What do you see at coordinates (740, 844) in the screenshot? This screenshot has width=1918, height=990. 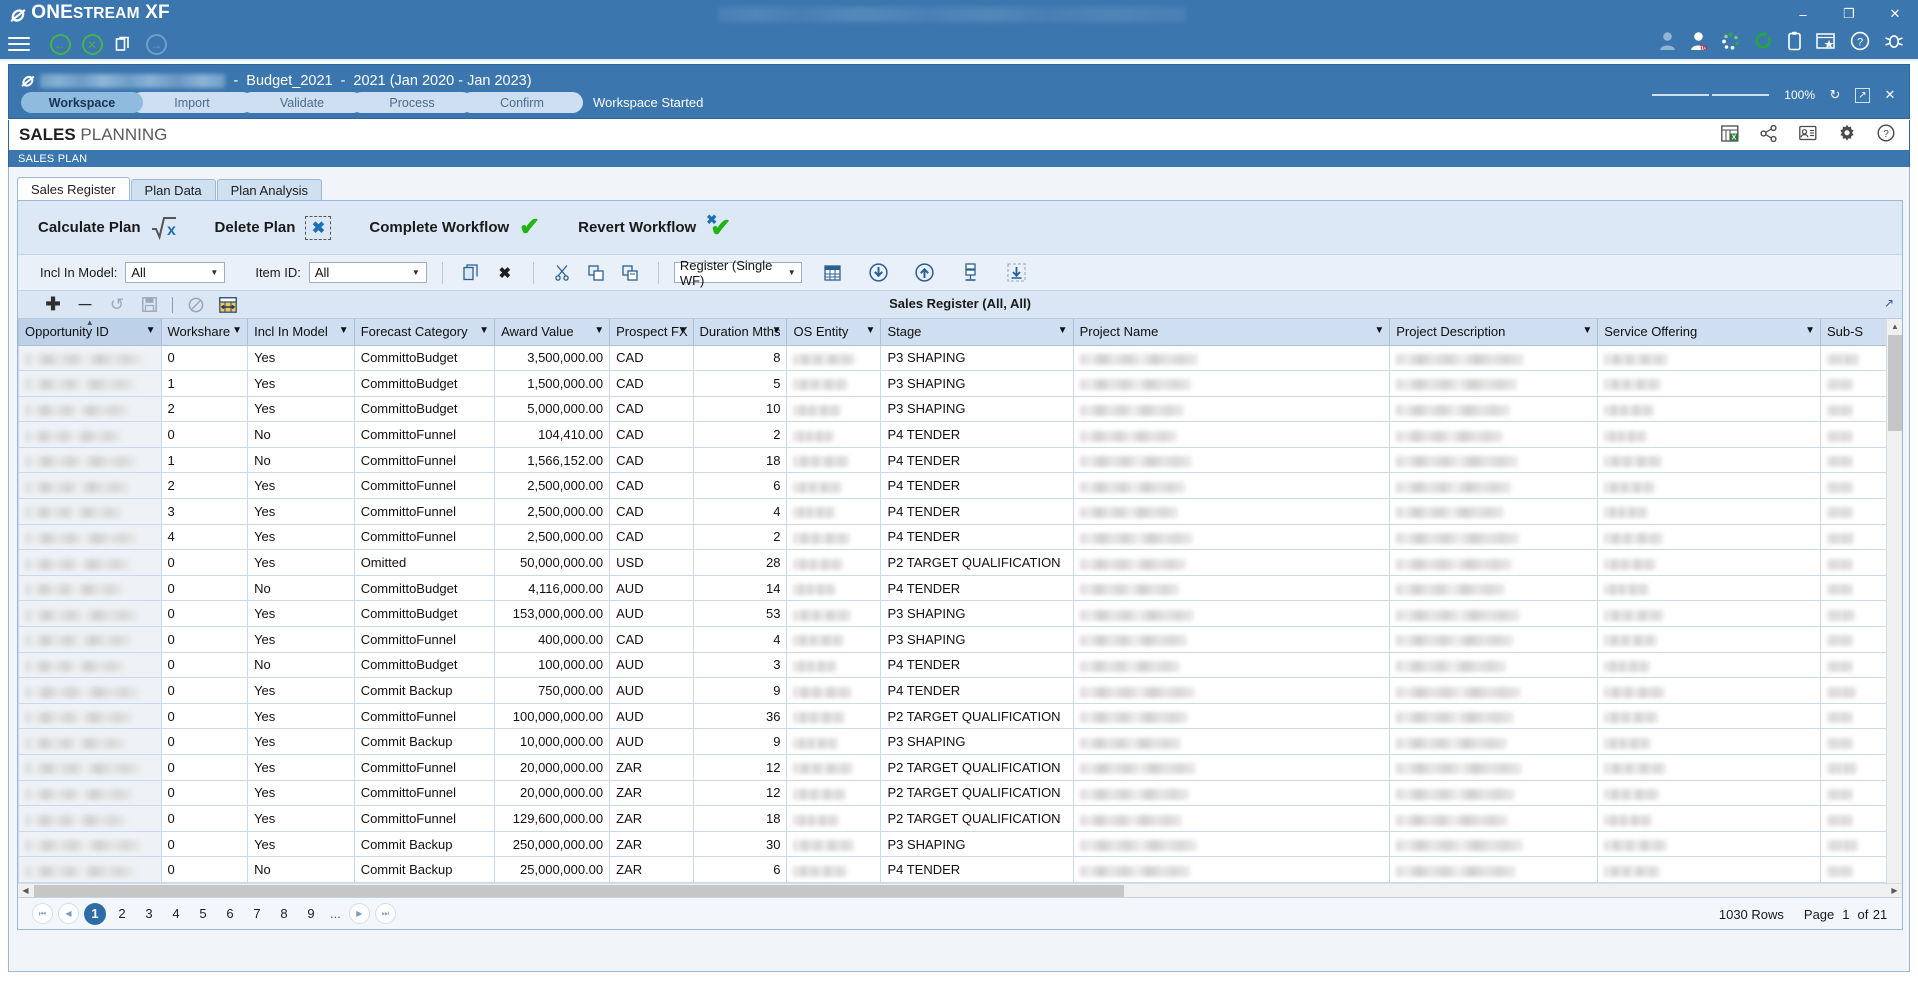 I see `cell-duration-mths: 30` at bounding box center [740, 844].